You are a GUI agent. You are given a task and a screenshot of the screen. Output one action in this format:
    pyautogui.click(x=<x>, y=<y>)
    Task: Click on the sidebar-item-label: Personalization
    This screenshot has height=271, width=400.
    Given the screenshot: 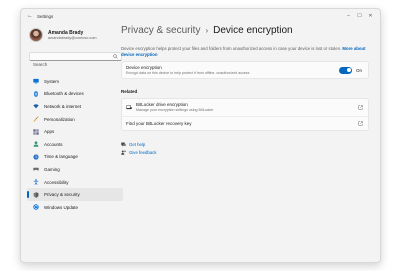 What is the action you would take?
    pyautogui.click(x=59, y=119)
    